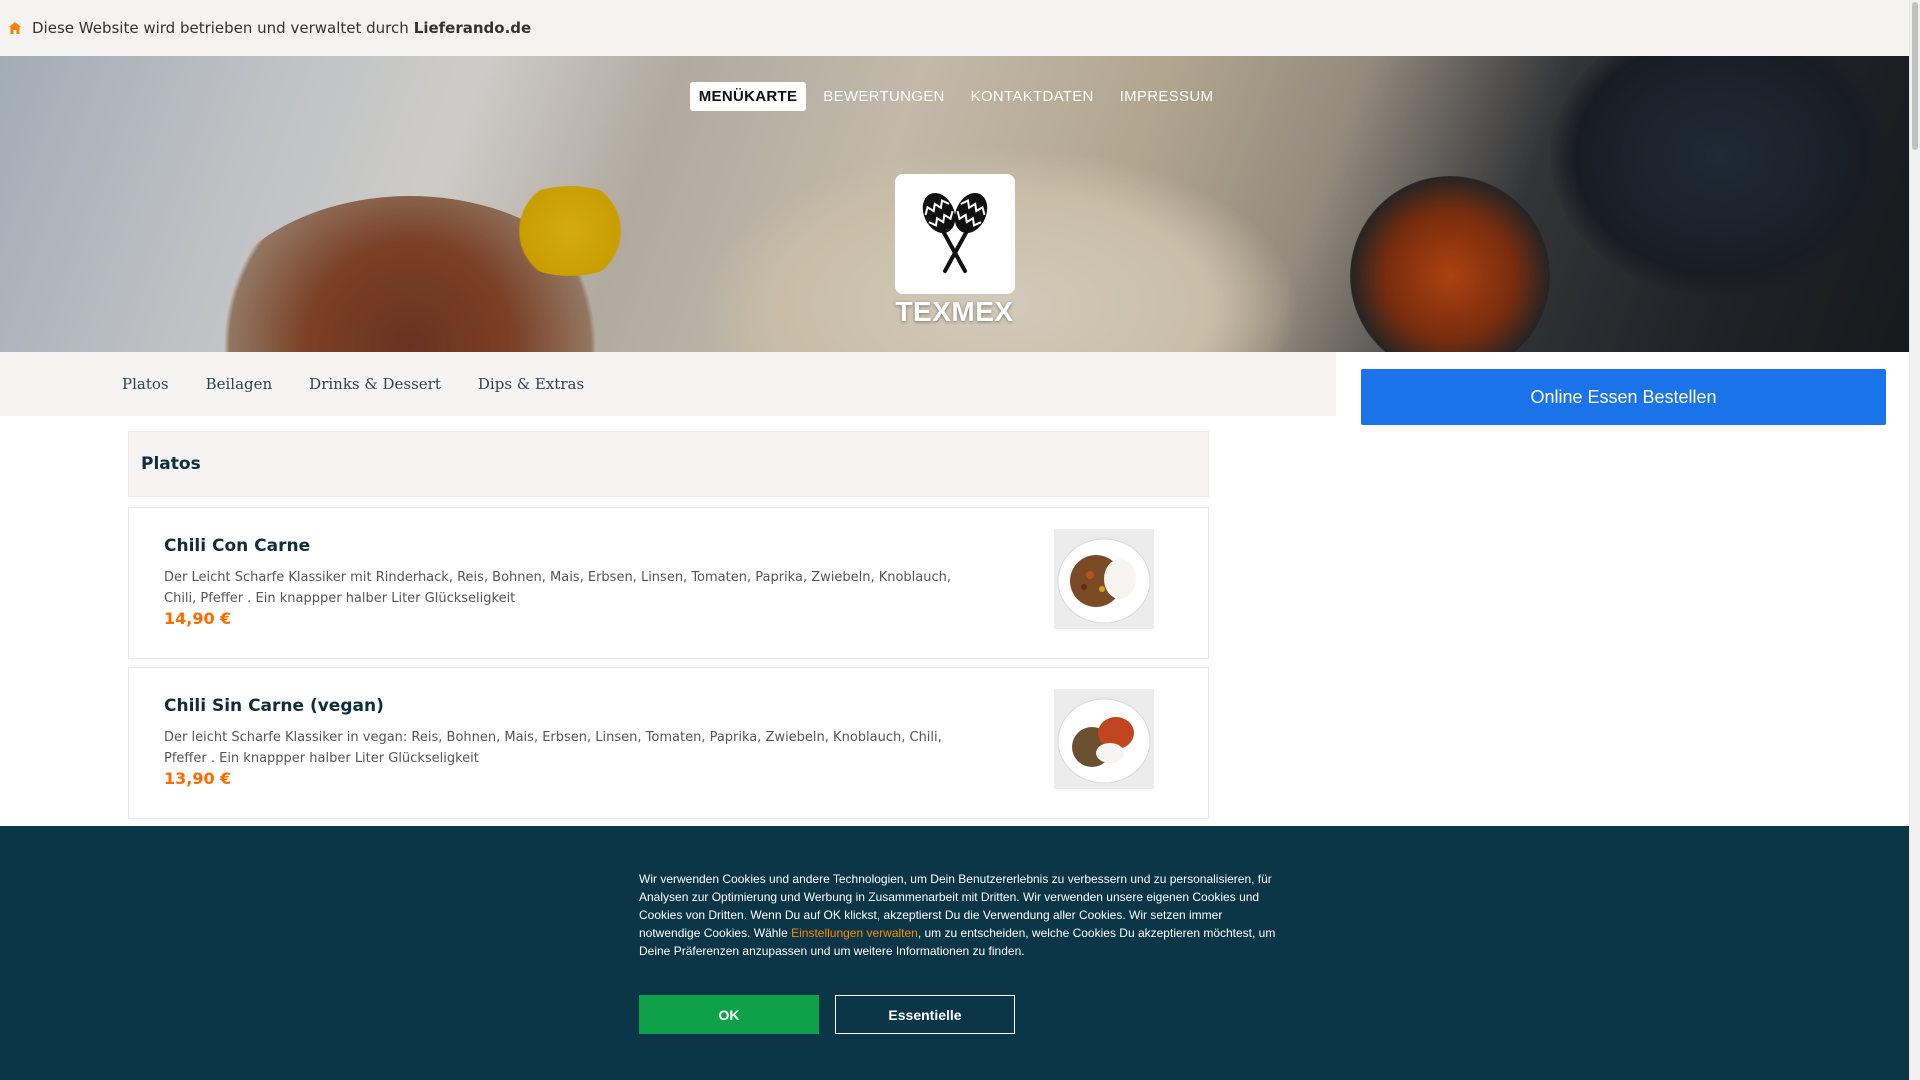  I want to click on section-title: Platos, so click(668, 464).